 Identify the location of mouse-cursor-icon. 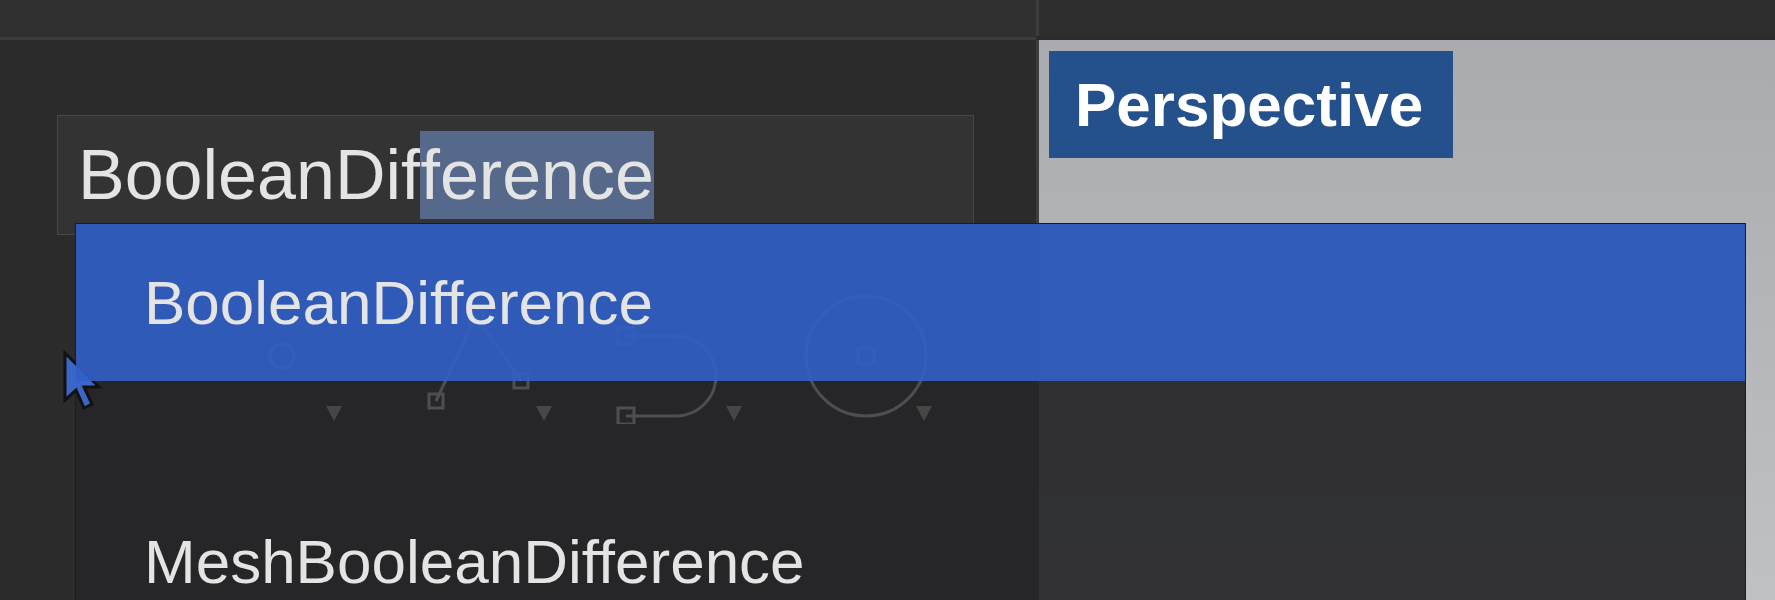
(82, 380).